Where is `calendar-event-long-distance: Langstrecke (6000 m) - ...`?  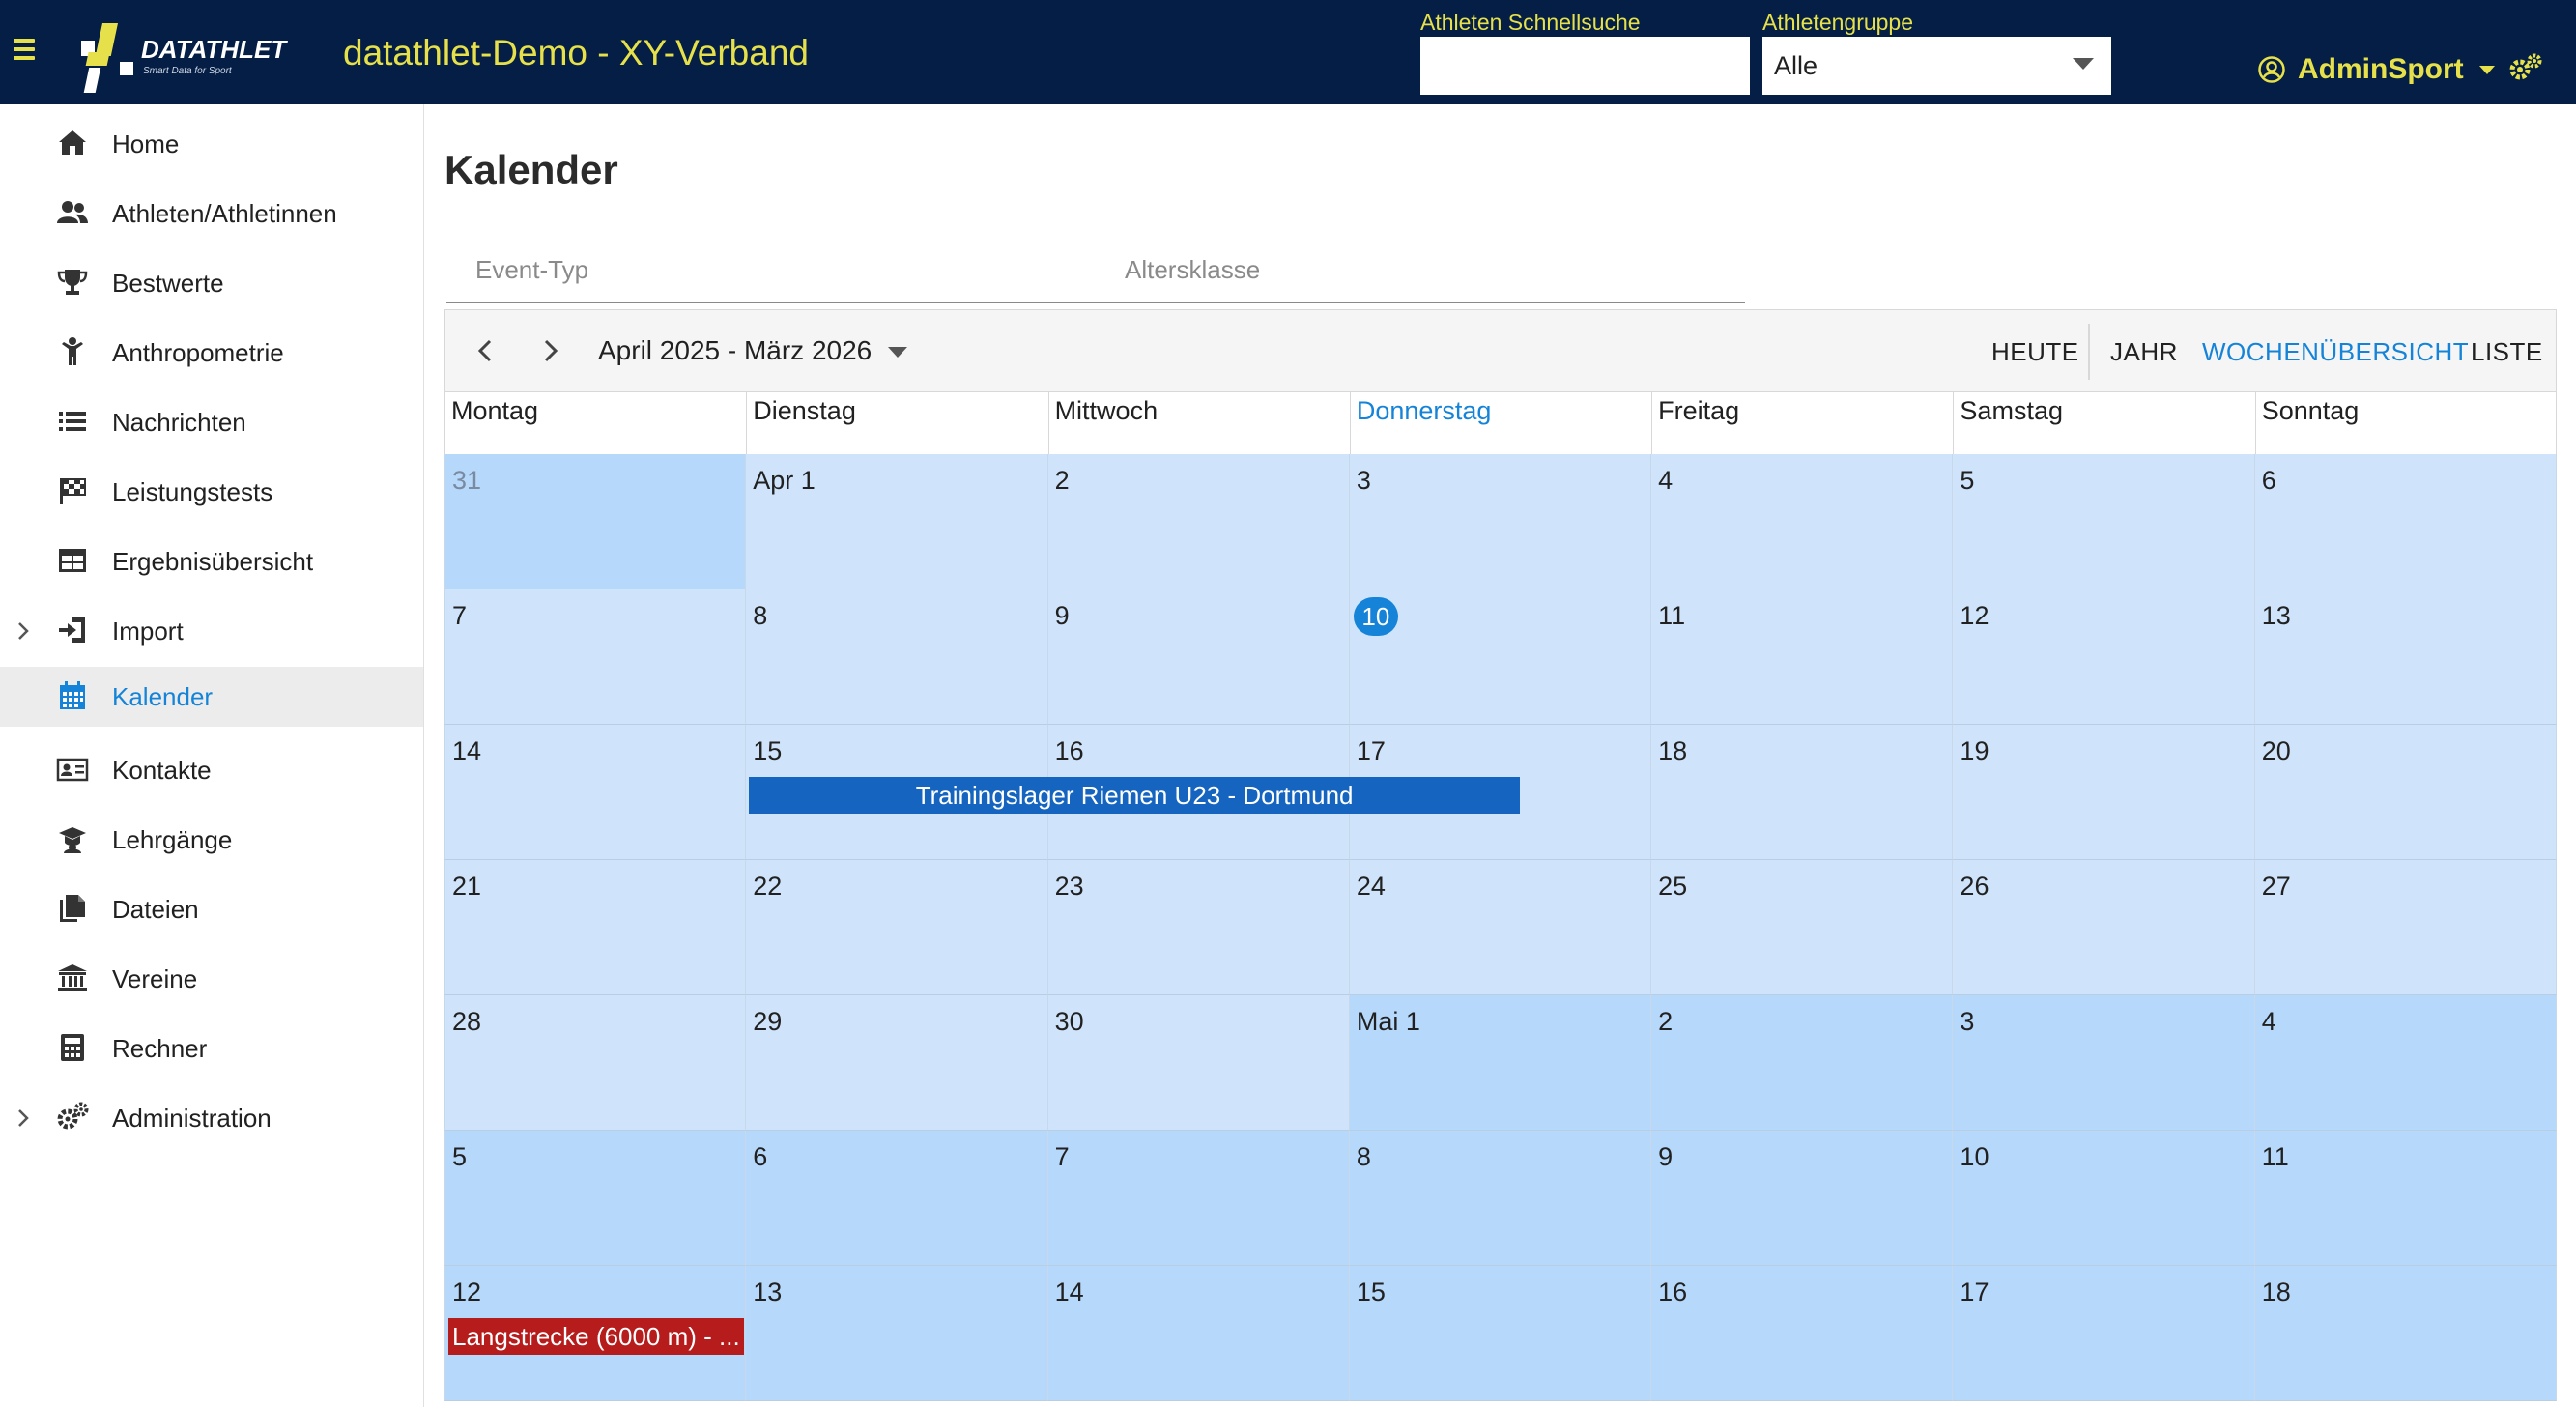
calendar-event-long-distance: Langstrecke (6000 m) - ... is located at coordinates (596, 1336).